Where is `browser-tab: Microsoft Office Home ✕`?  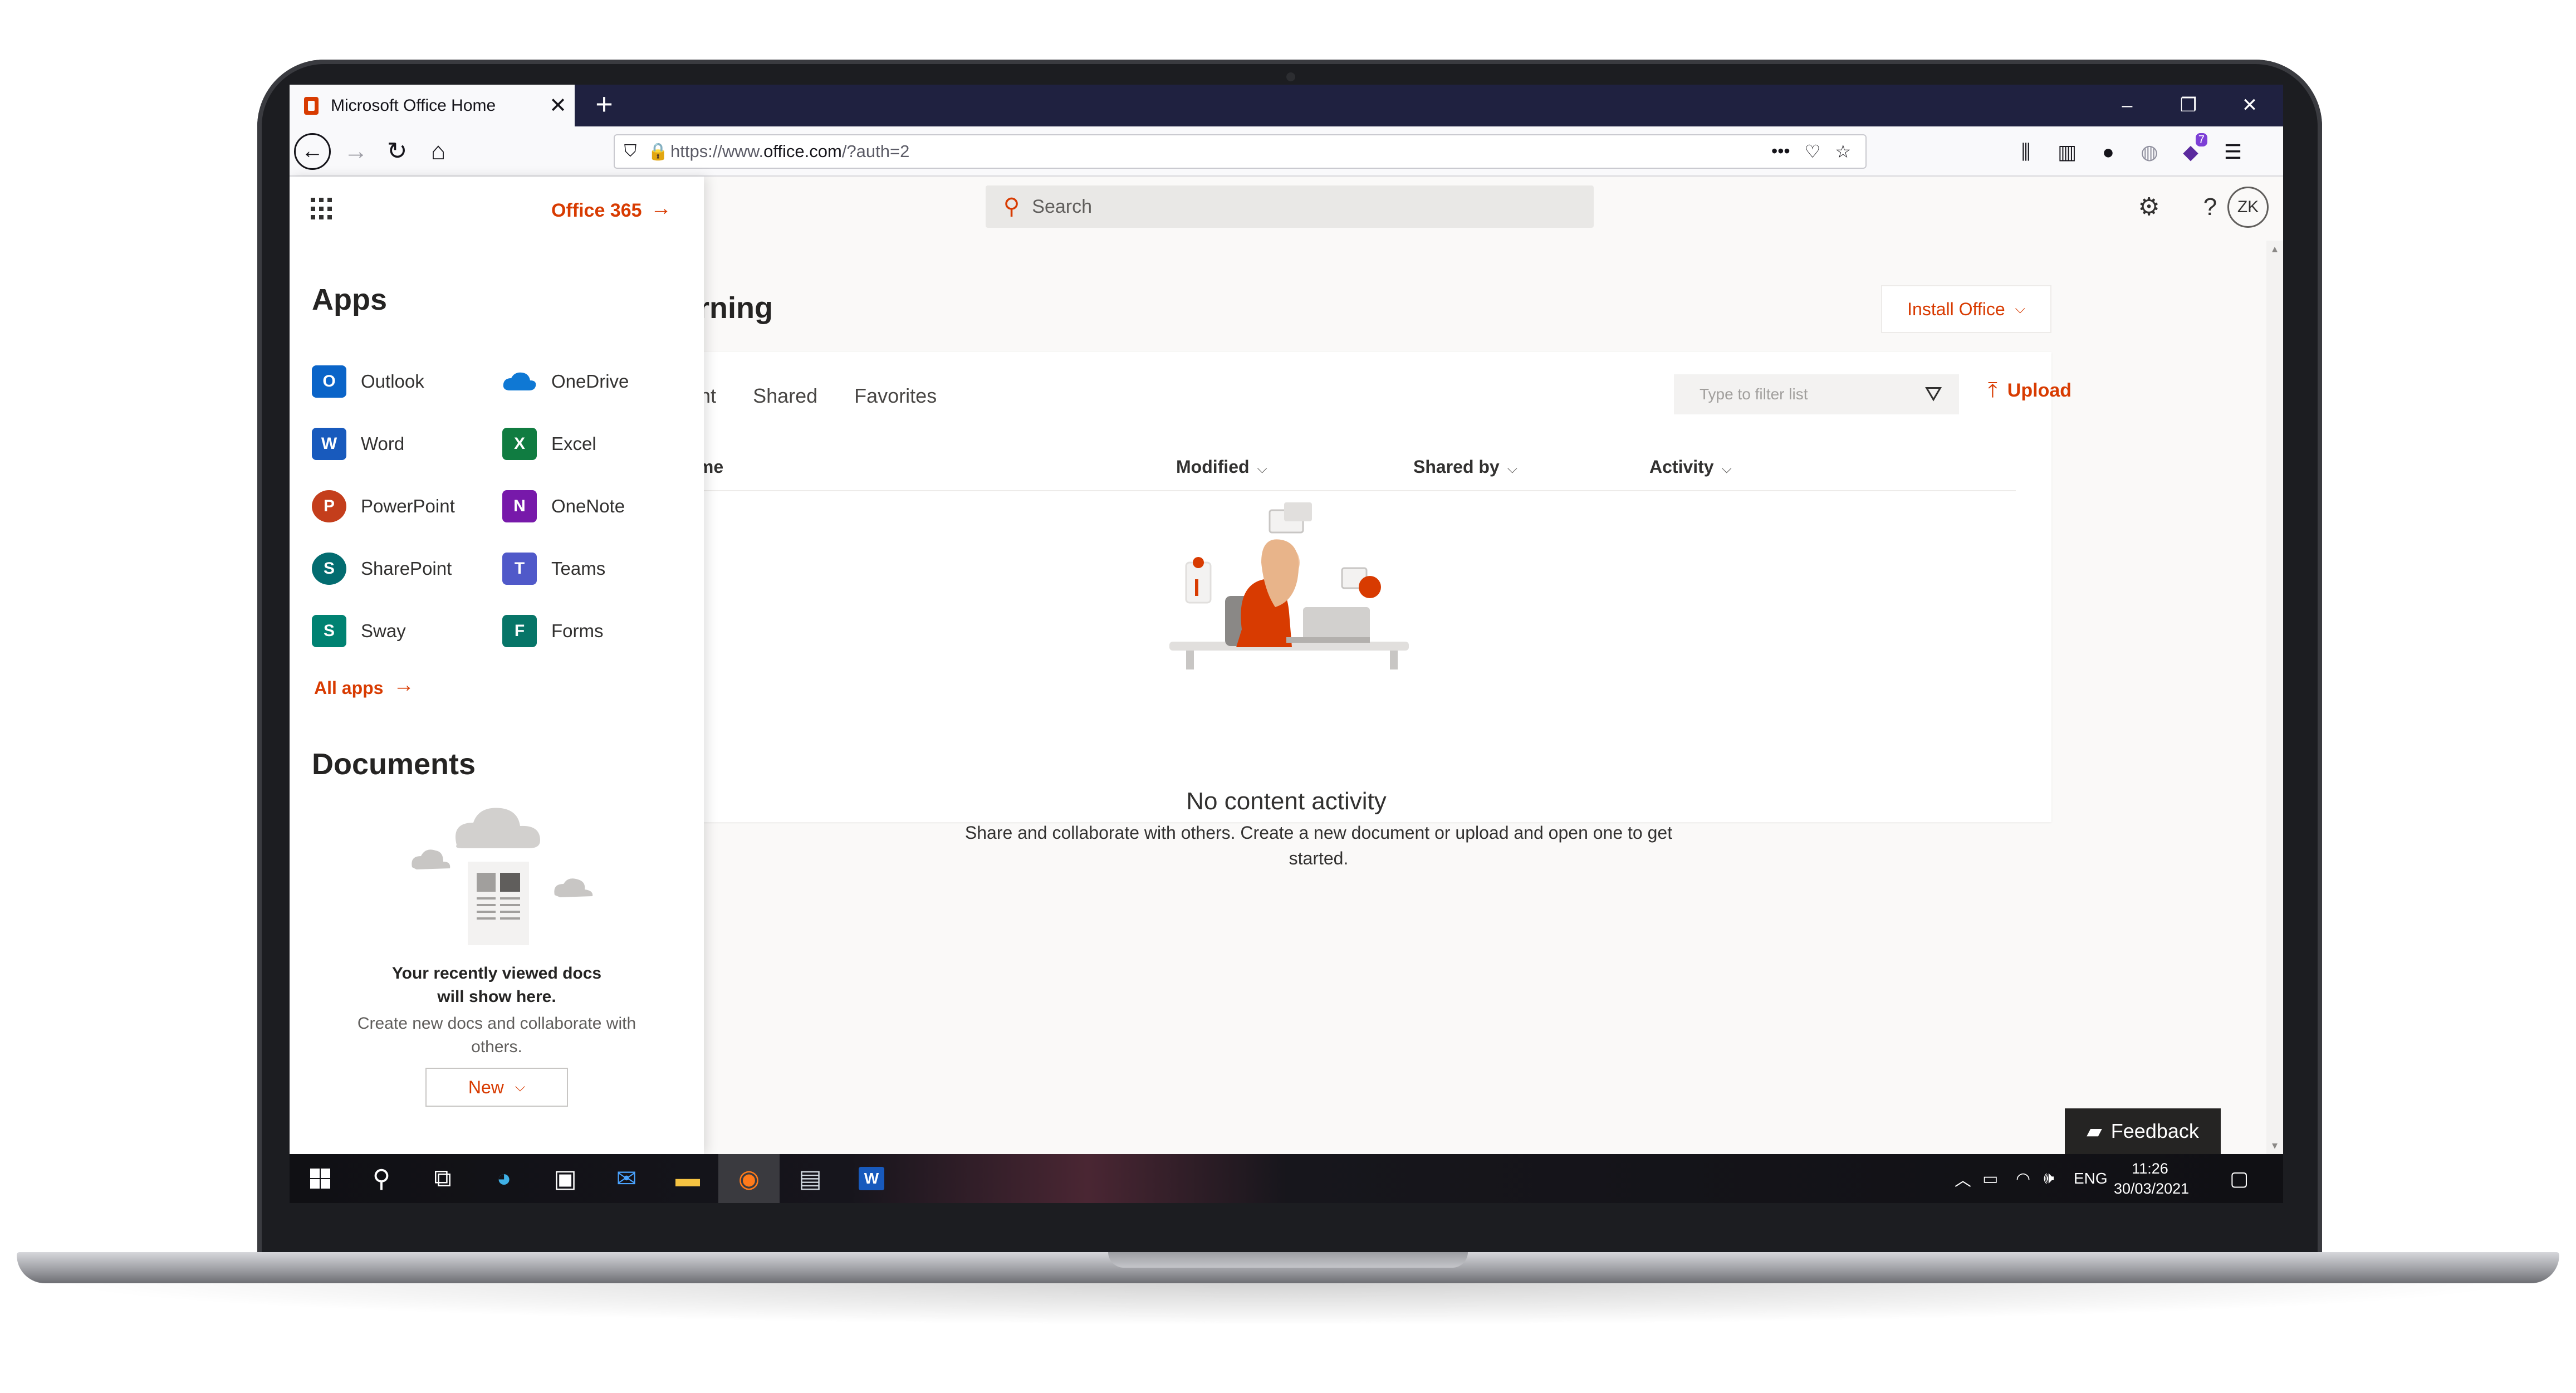 browser-tab: Microsoft Office Home ✕ is located at coordinates (432, 106).